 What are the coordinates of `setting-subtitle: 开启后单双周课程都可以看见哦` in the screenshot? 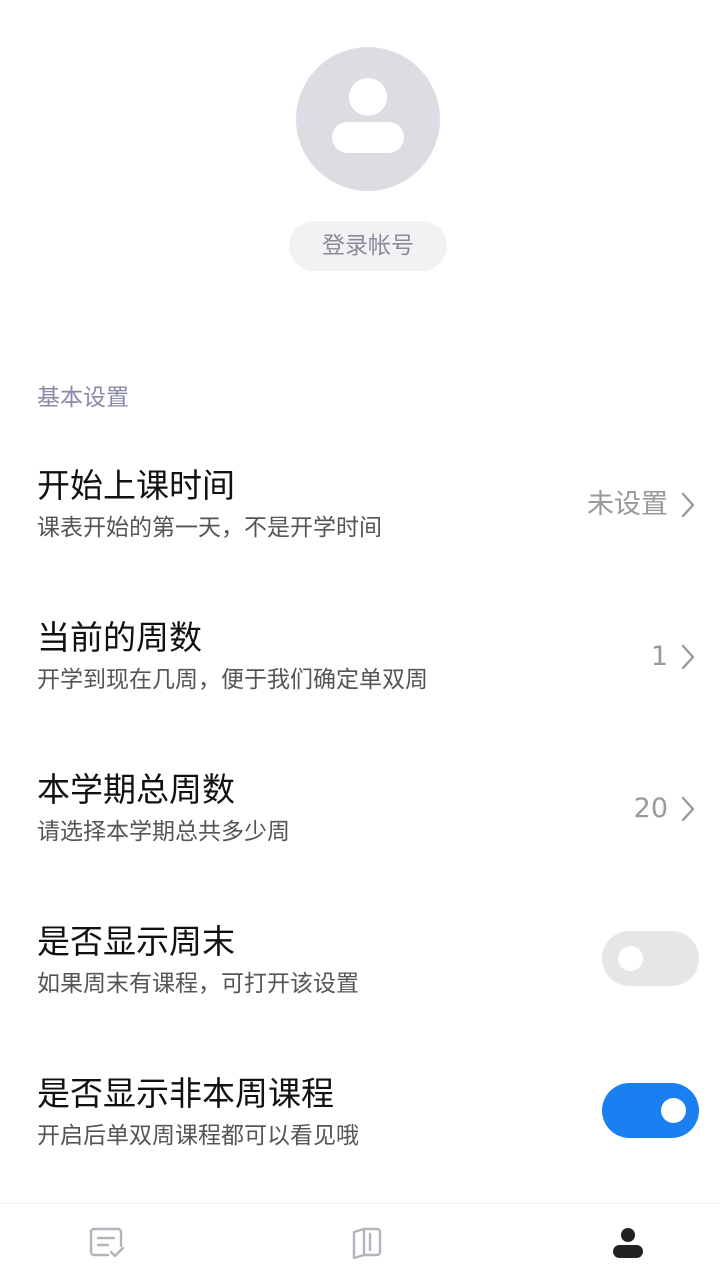 It's located at (198, 1136).